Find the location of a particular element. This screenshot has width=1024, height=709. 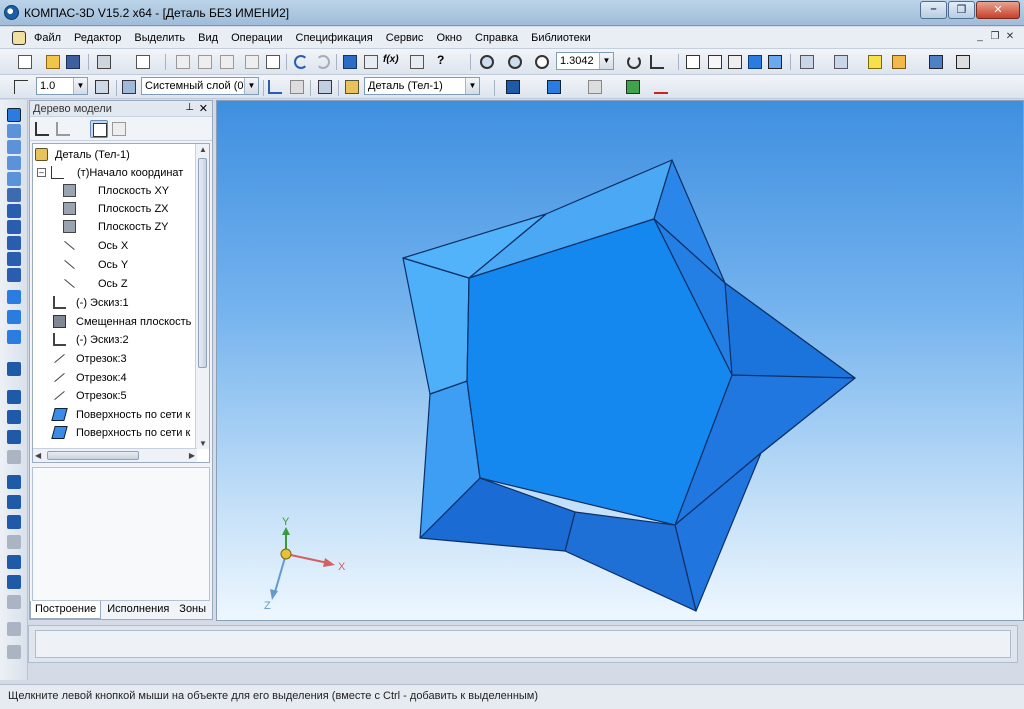

doc-restore-icon: ❐ is located at coordinates (995, 37).